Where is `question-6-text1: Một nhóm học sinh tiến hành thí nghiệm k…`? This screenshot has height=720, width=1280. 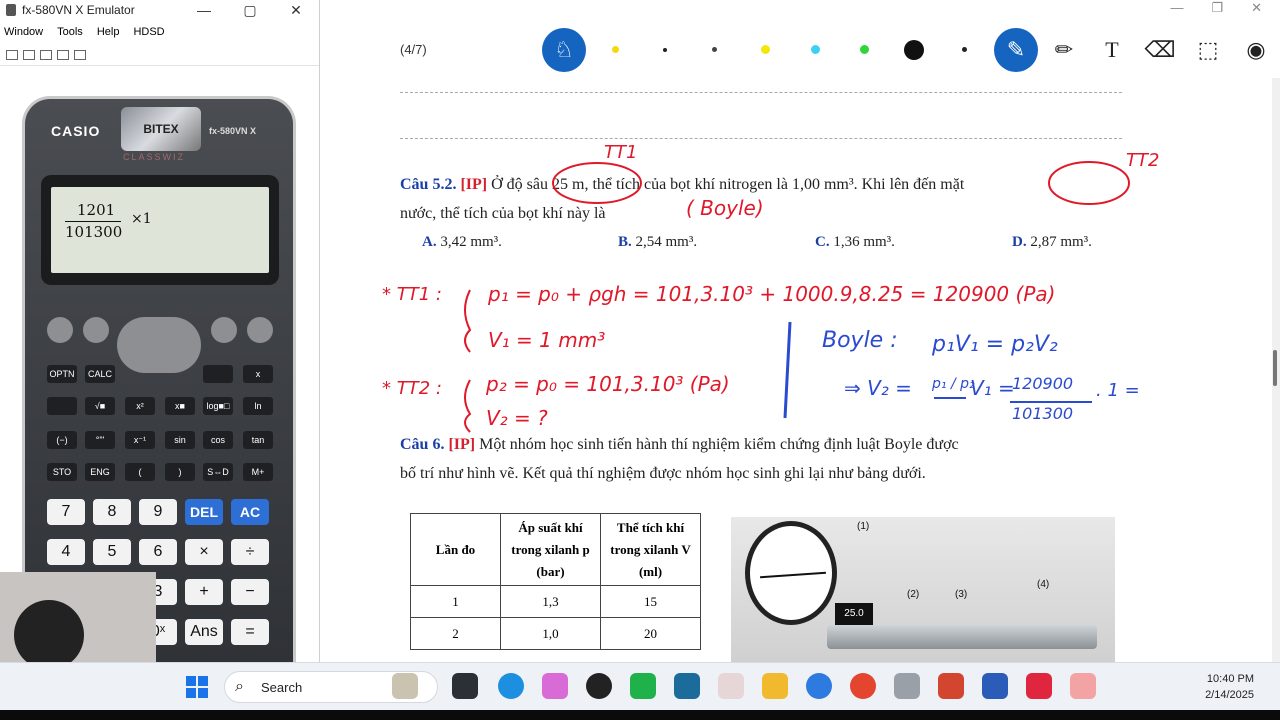 question-6-text1: Một nhóm học sinh tiến hành thí nghiệm k… is located at coordinates (719, 444).